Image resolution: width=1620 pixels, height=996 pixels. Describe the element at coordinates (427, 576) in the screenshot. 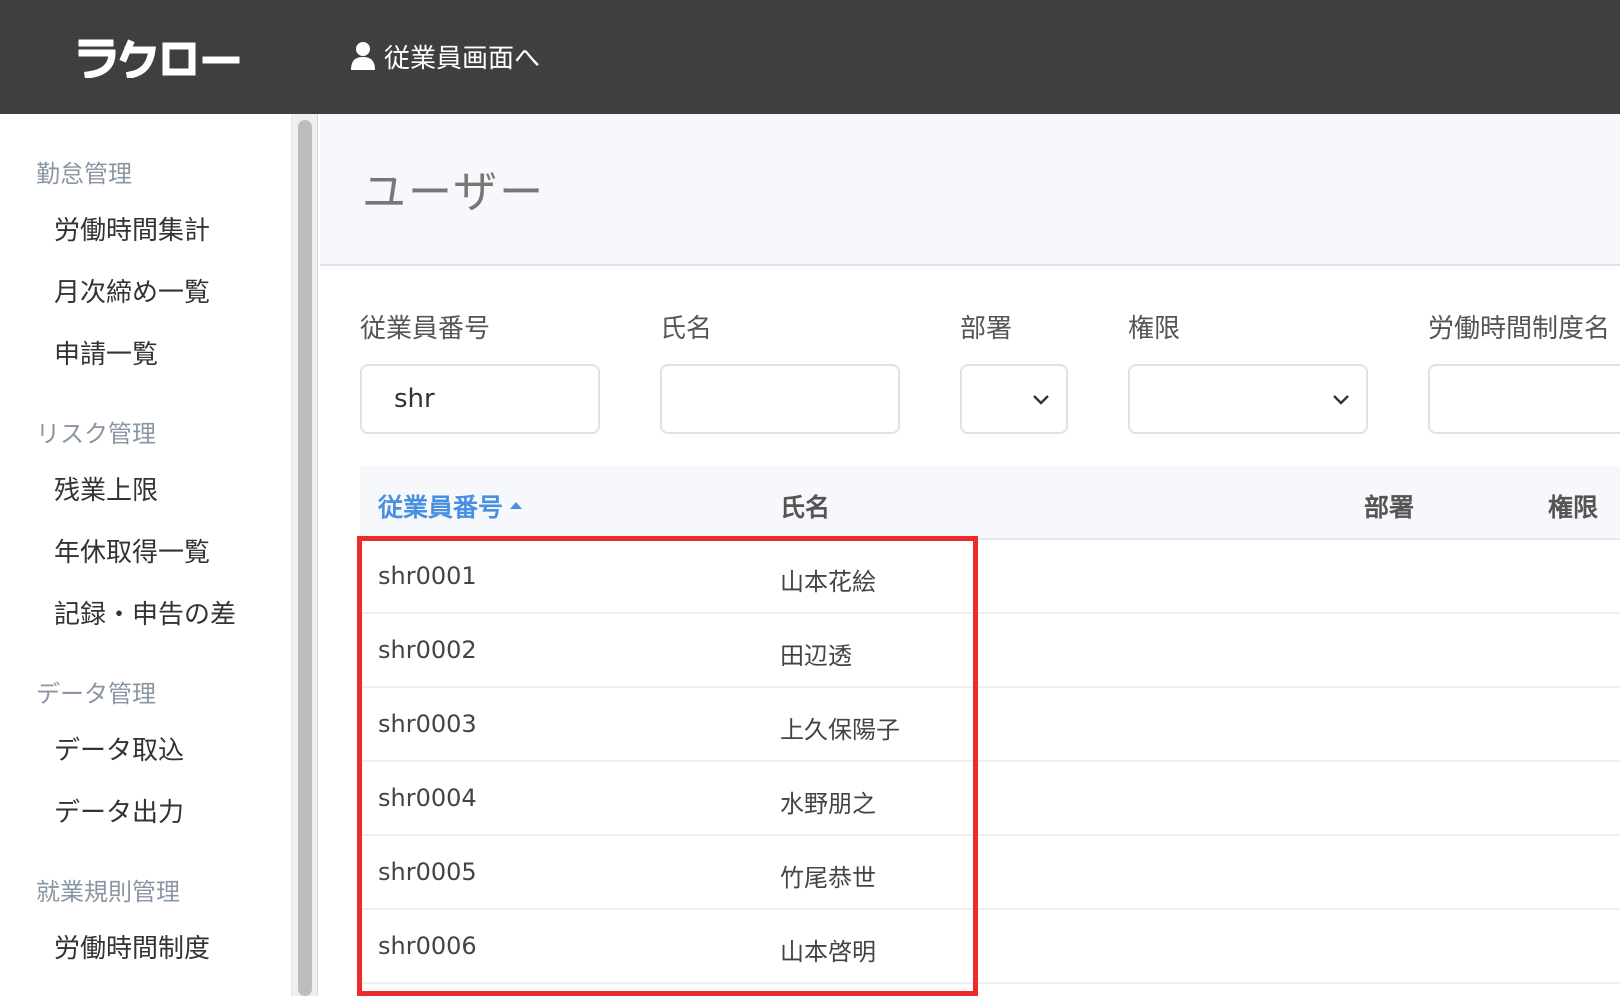

I see `cell-employee-number: shr0001` at that location.